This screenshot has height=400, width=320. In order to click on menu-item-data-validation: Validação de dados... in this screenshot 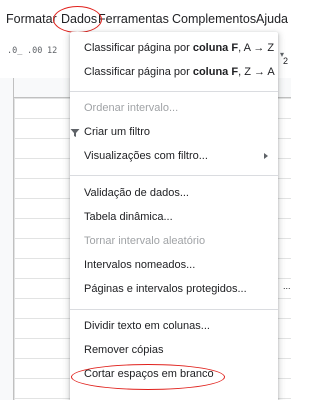, I will do `click(174, 194)`.